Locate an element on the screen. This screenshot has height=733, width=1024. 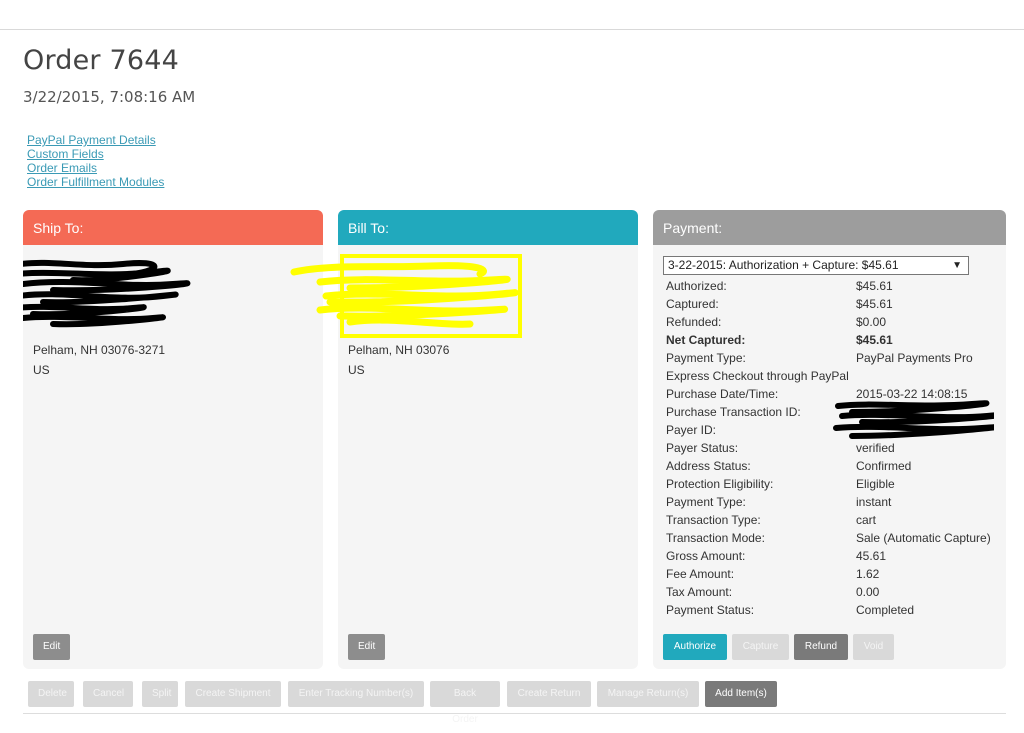
payment-detail-label: Fee Amount: is located at coordinates (700, 574).